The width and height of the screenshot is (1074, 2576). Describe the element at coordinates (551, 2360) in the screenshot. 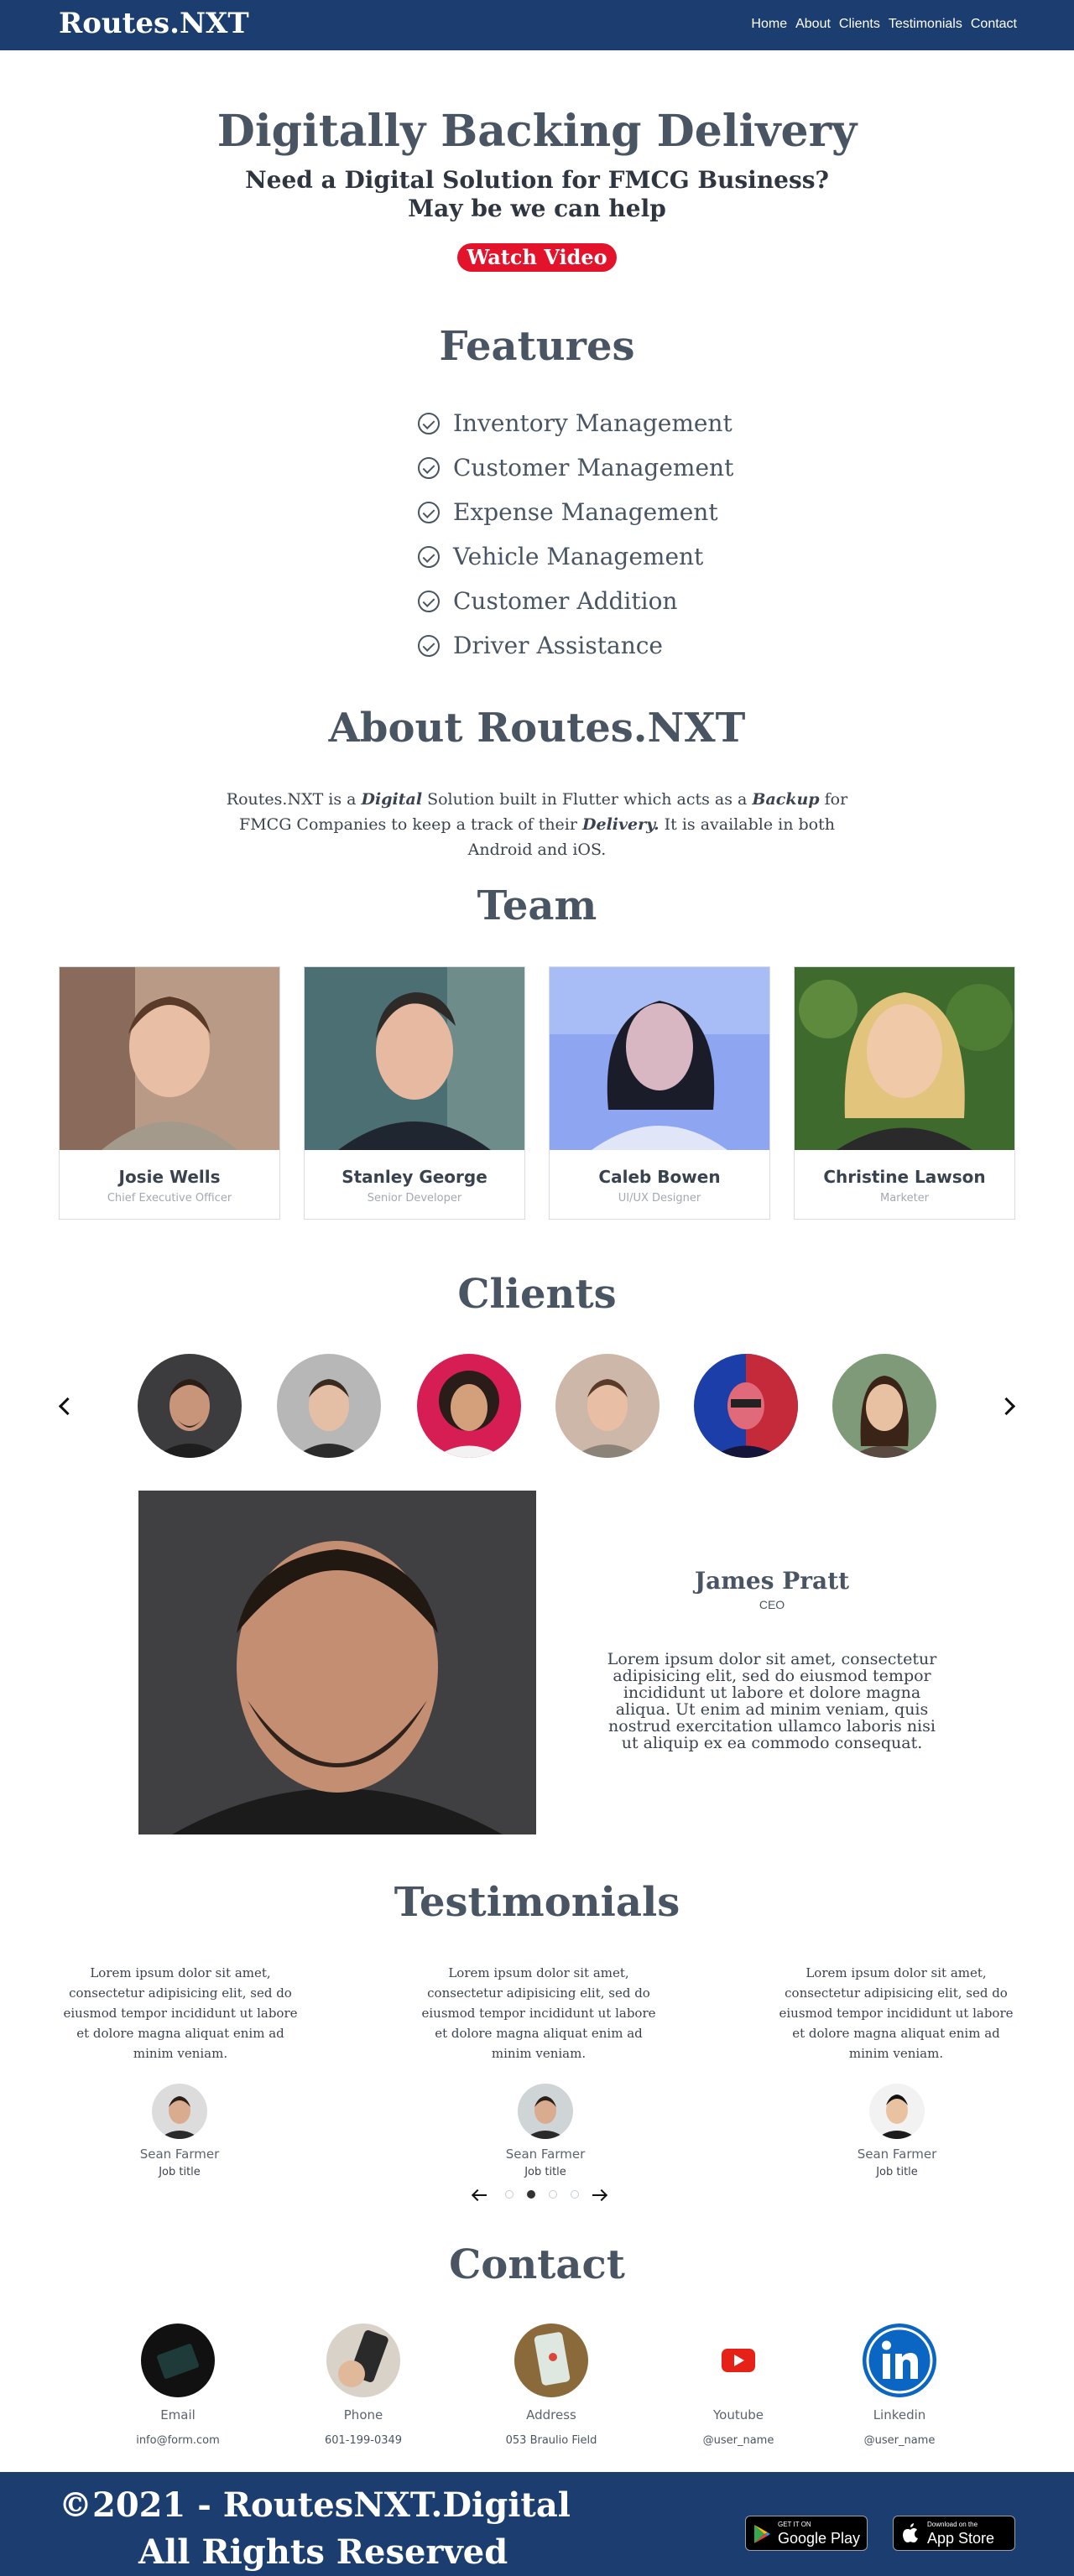

I see `map-icon` at that location.